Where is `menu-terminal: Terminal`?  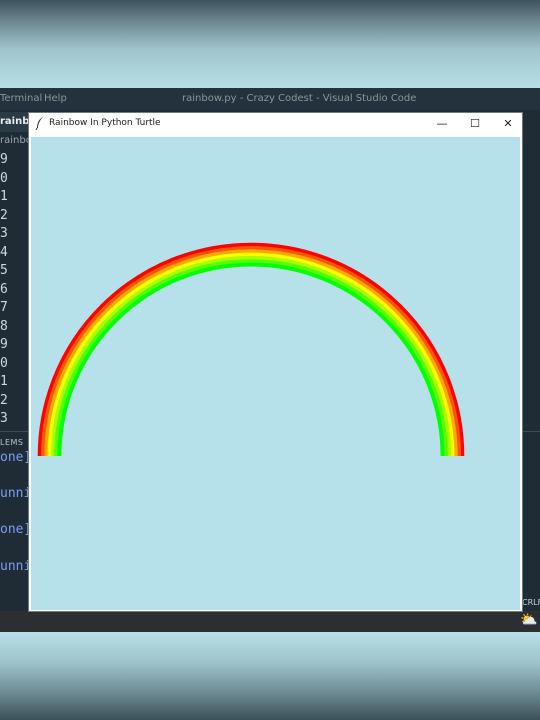 menu-terminal: Terminal is located at coordinates (21, 98).